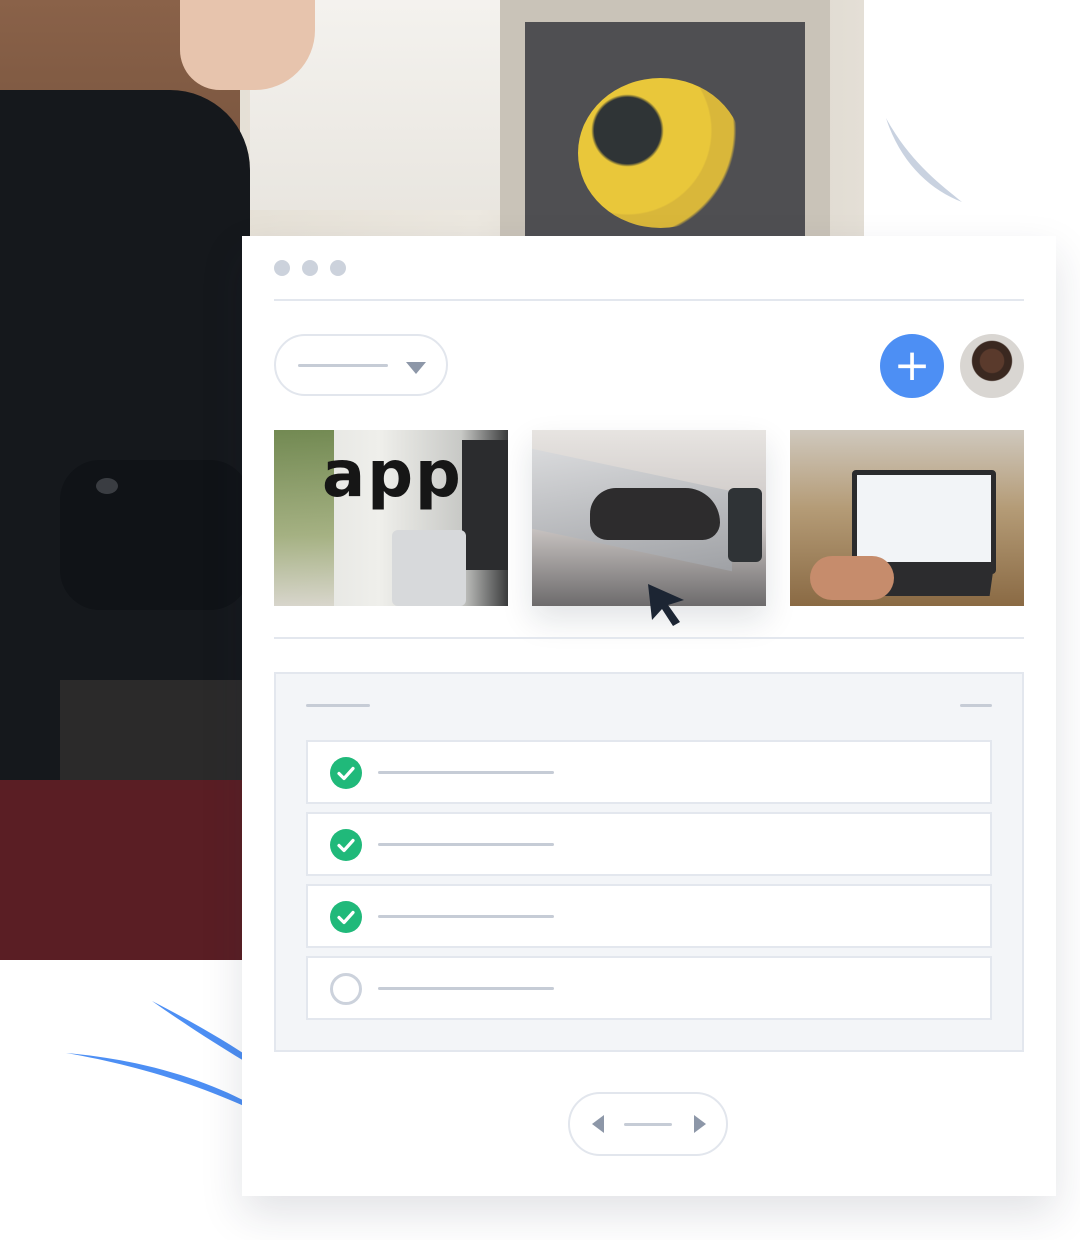 Image resolution: width=1080 pixels, height=1240 pixels. I want to click on filter-dropdown, so click(361, 365).